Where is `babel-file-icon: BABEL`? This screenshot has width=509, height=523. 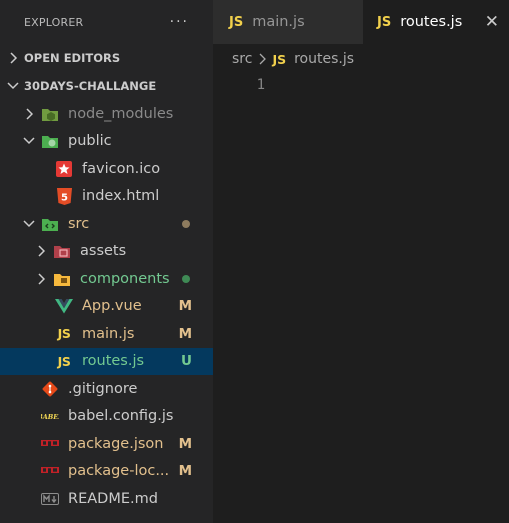
babel-file-icon: BABEL is located at coordinates (50, 416).